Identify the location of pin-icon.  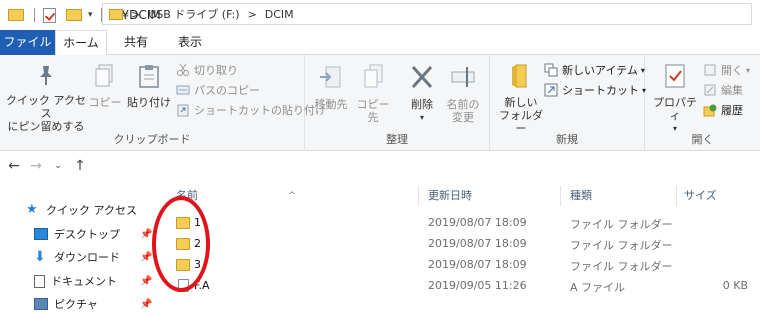
(46, 75).